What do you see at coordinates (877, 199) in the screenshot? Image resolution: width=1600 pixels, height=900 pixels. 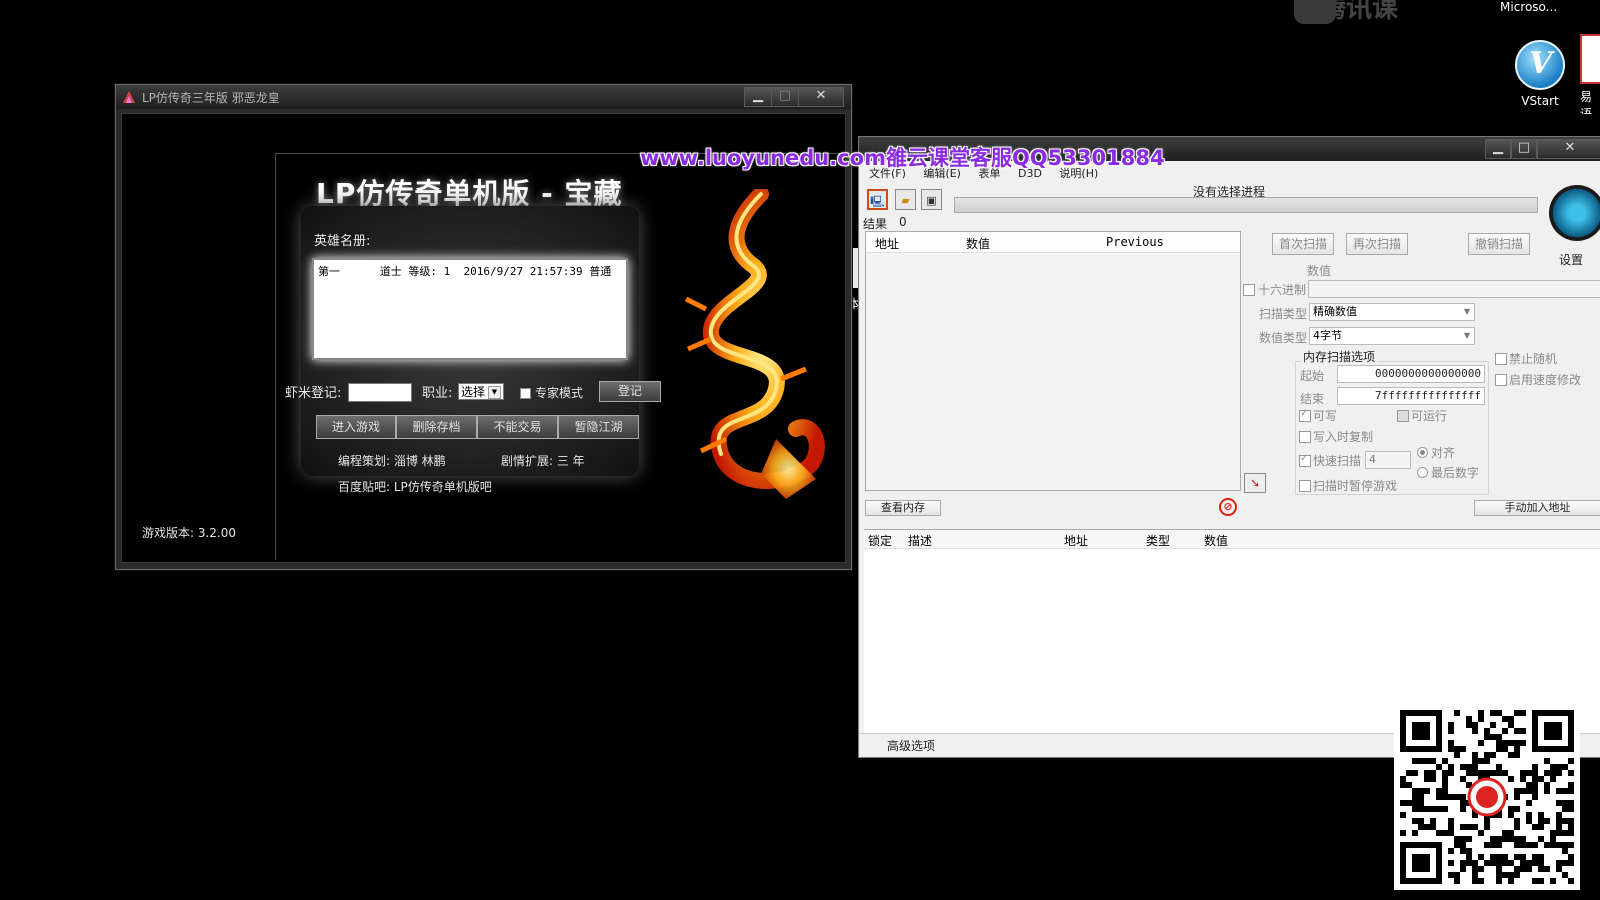 I see `select-process-button: 🖳` at bounding box center [877, 199].